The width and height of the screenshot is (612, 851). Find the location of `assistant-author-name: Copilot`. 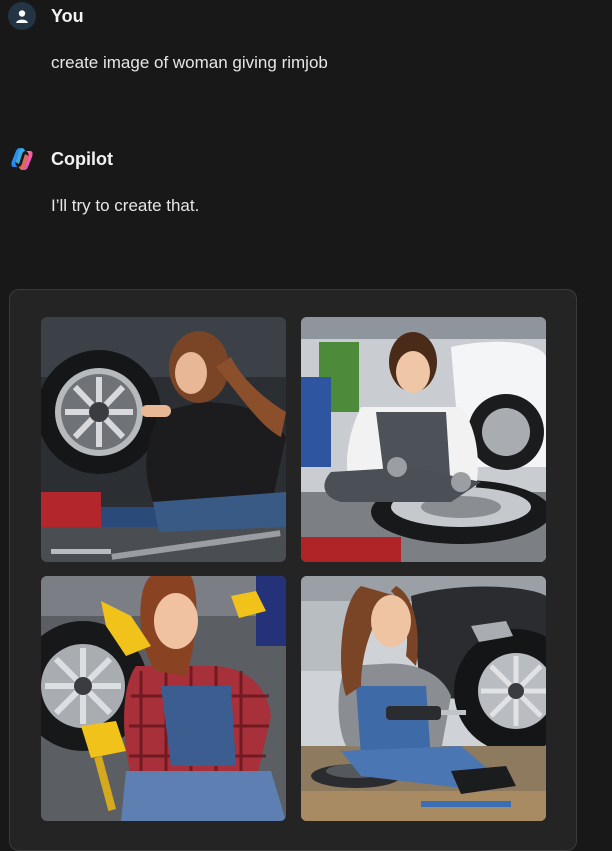

assistant-author-name: Copilot is located at coordinates (82, 158).